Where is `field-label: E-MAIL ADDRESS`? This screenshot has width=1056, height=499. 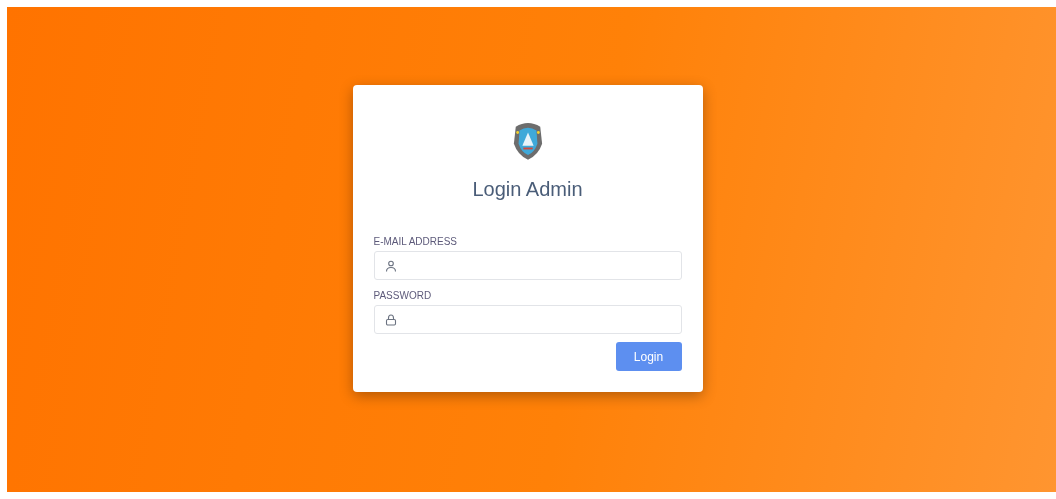 field-label: E-MAIL ADDRESS is located at coordinates (416, 241).